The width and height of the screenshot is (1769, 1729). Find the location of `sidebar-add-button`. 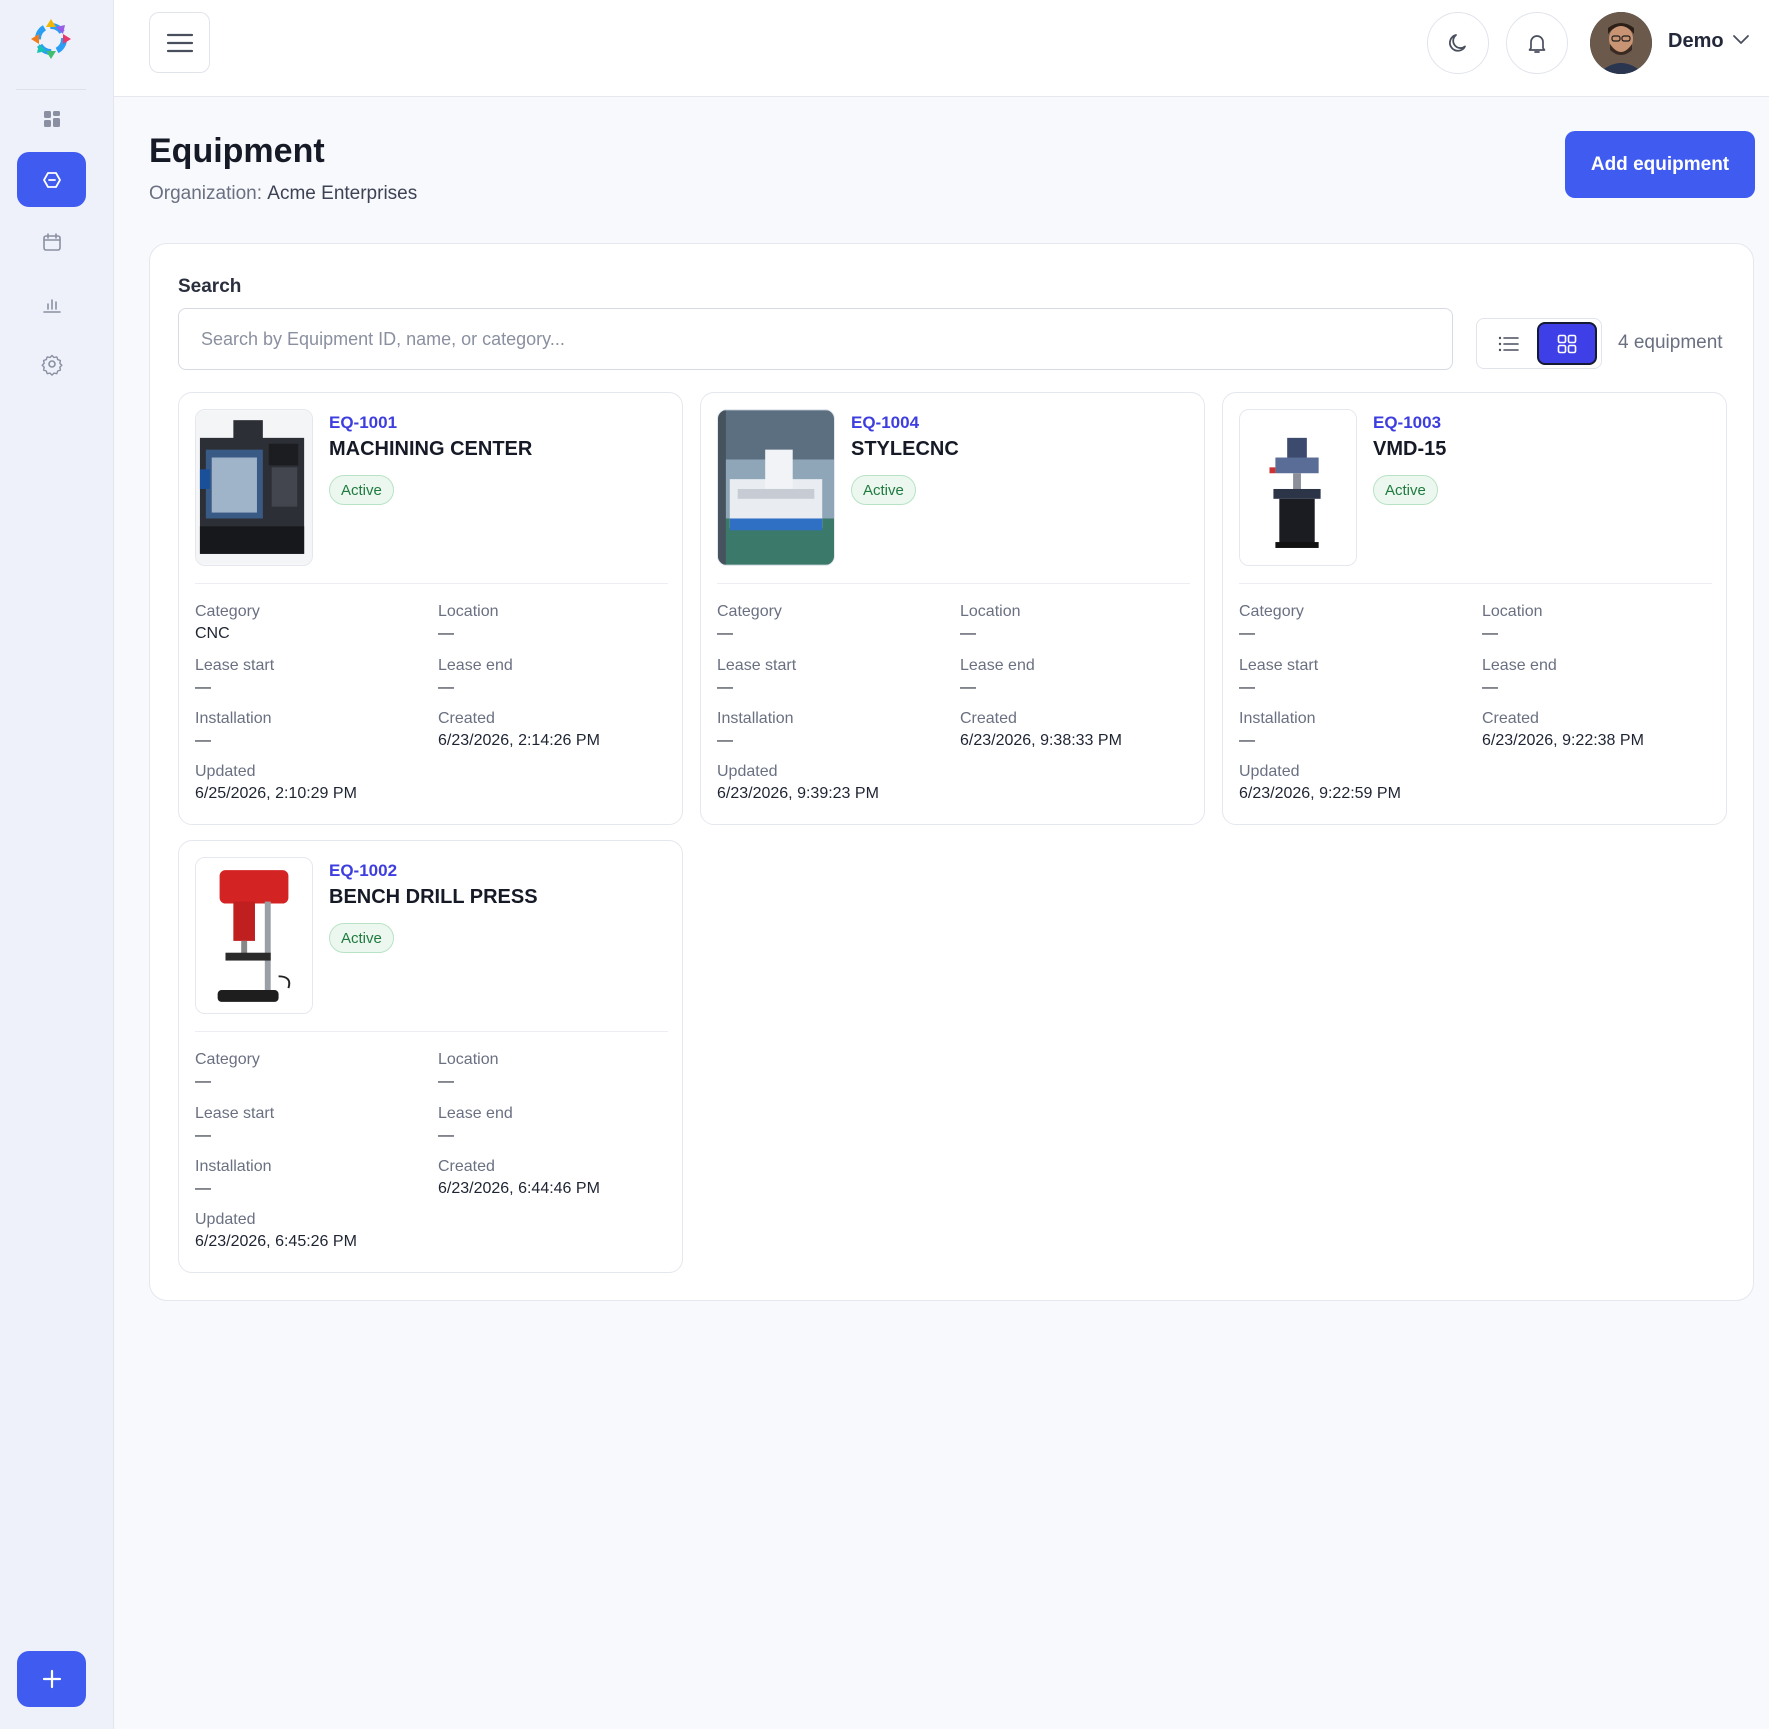

sidebar-add-button is located at coordinates (51, 1679).